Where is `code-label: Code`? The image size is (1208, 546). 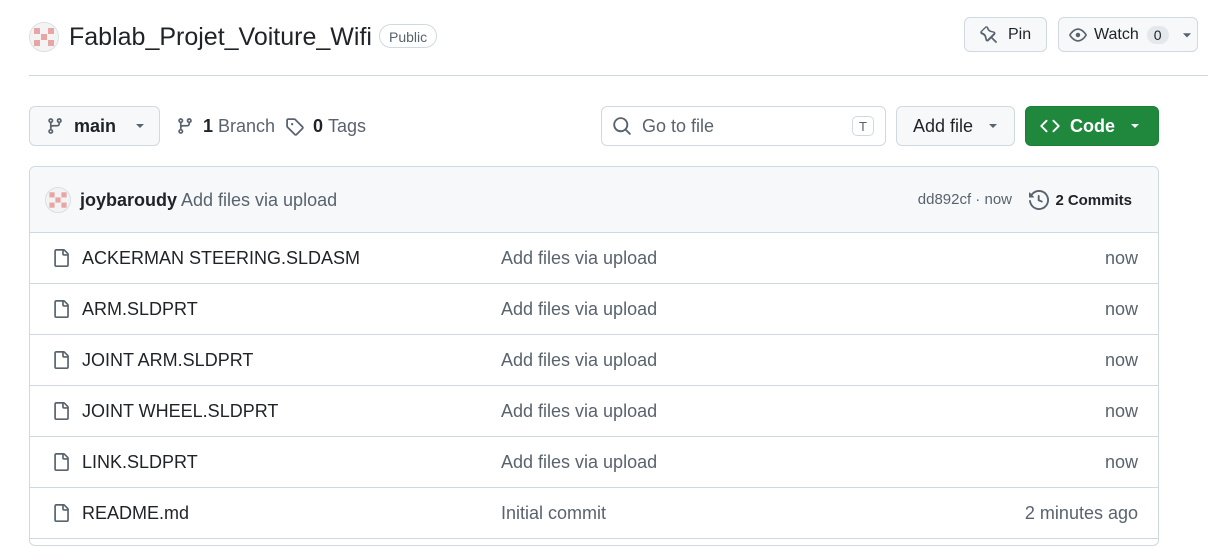 code-label: Code is located at coordinates (1092, 125).